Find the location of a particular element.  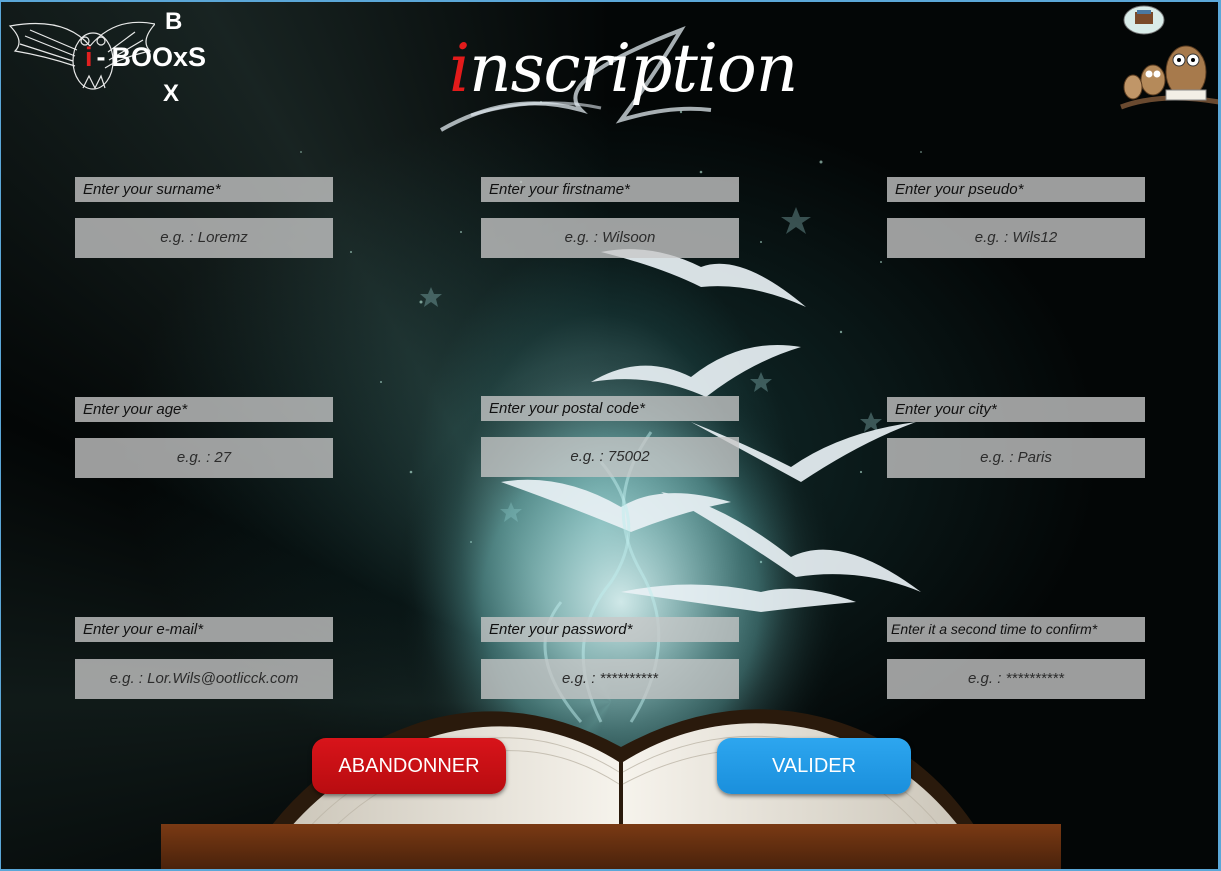

page-title: inscription is located at coordinates (623, 68).